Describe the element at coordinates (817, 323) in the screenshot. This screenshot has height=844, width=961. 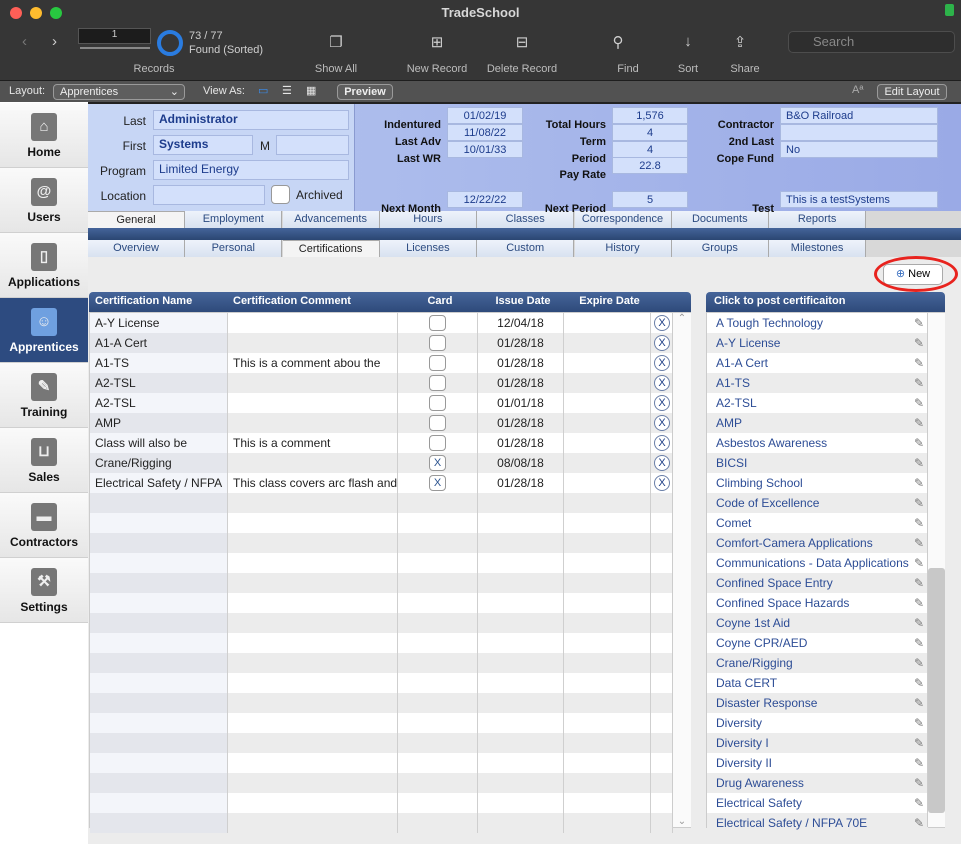
I see `post-list-item: A Tough Technology ✎` at that location.